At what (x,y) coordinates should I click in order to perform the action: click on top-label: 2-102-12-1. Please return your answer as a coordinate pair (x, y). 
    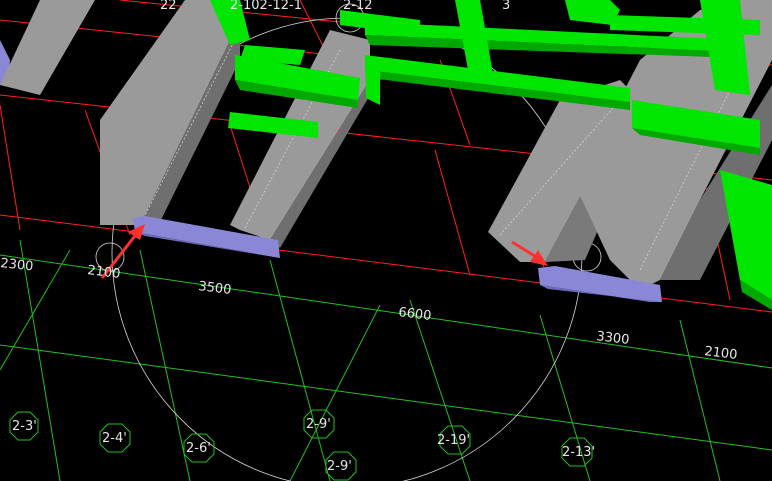
    Looking at the image, I should click on (266, 6).